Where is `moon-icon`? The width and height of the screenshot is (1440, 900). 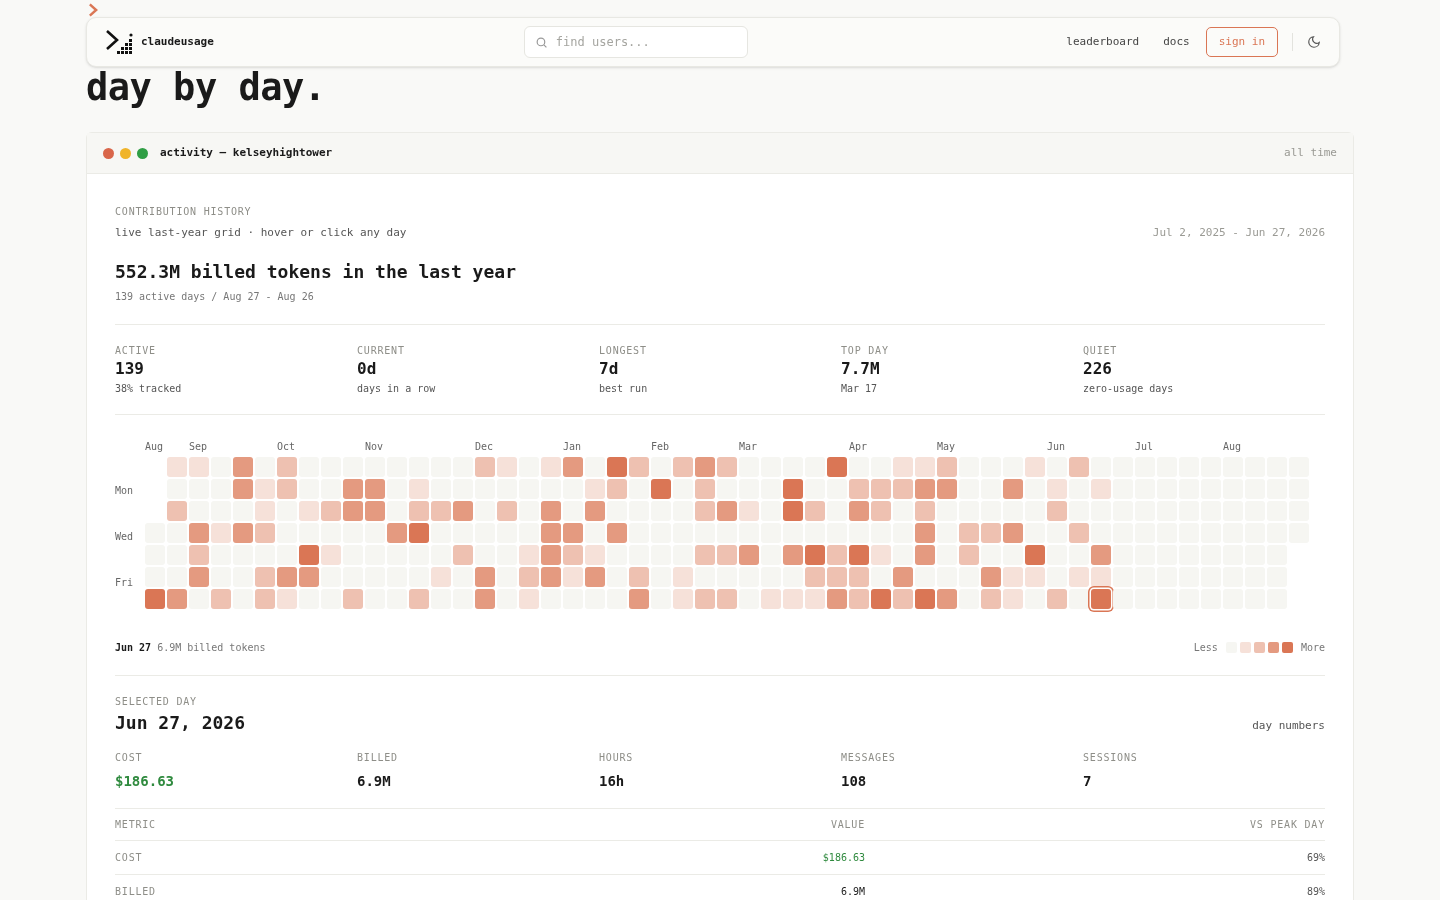
moon-icon is located at coordinates (1314, 42).